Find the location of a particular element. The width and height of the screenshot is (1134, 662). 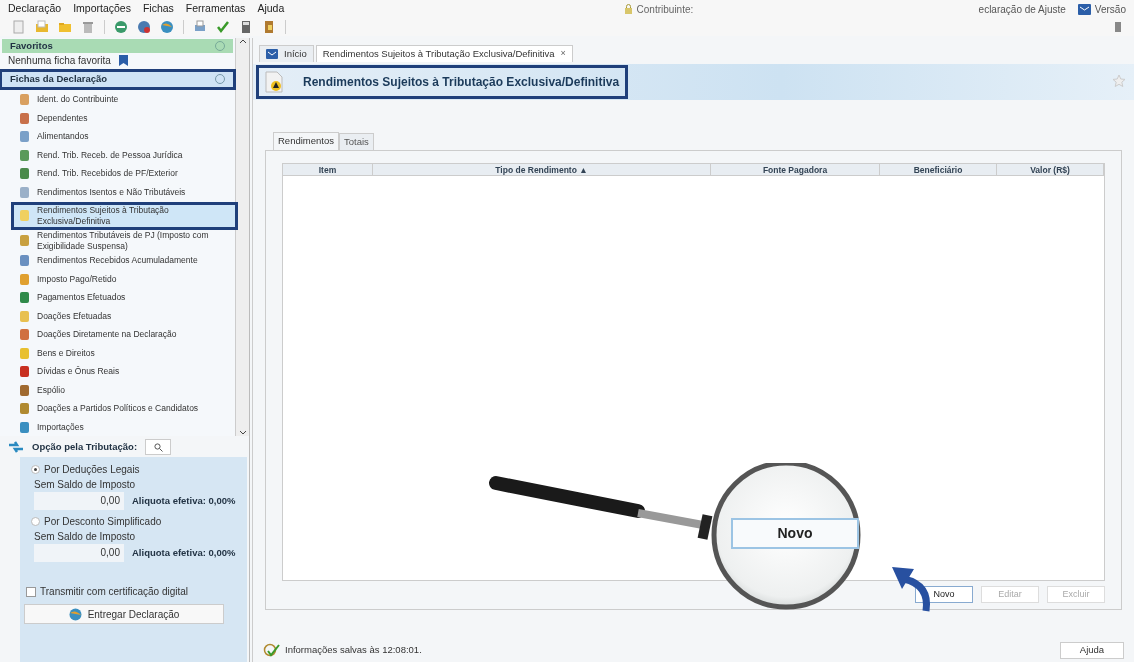

radio-option: Por Desconto Simplificado is located at coordinates (133, 521).